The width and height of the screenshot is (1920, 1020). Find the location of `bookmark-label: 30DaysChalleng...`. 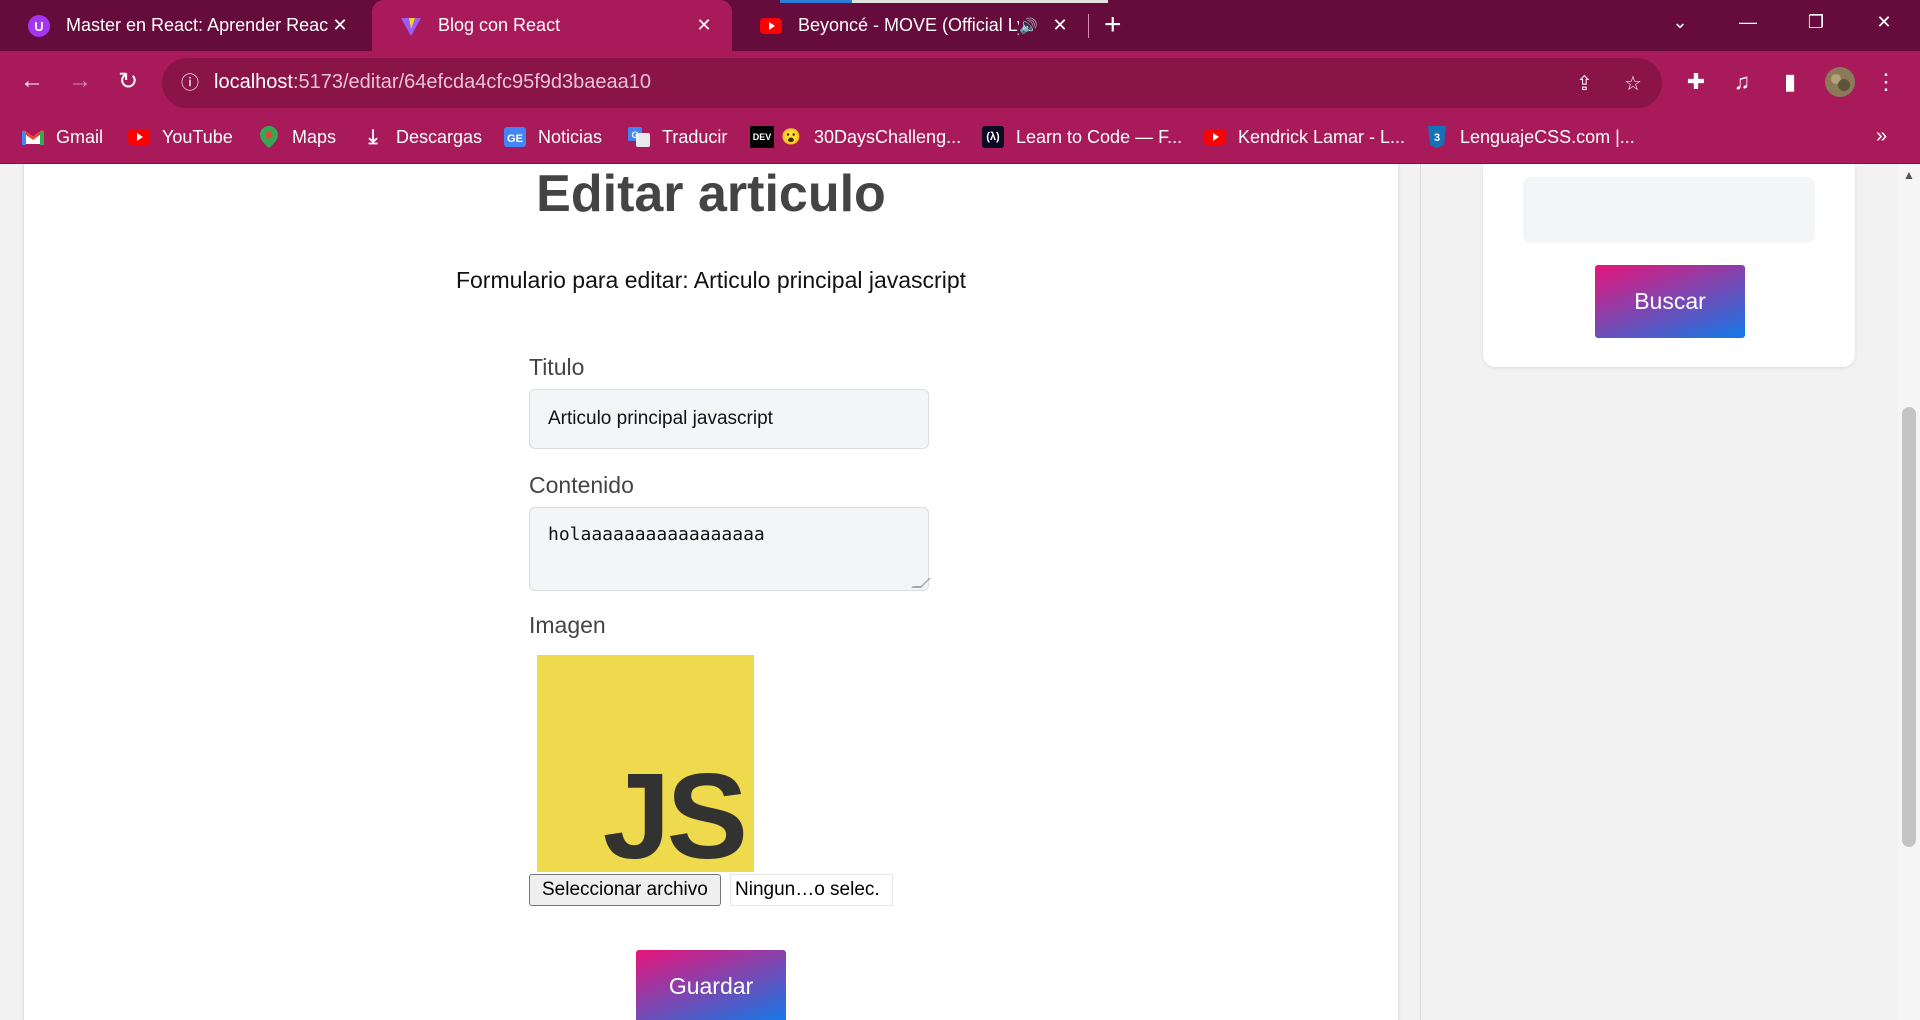

bookmark-label: 30DaysChalleng... is located at coordinates (888, 136).